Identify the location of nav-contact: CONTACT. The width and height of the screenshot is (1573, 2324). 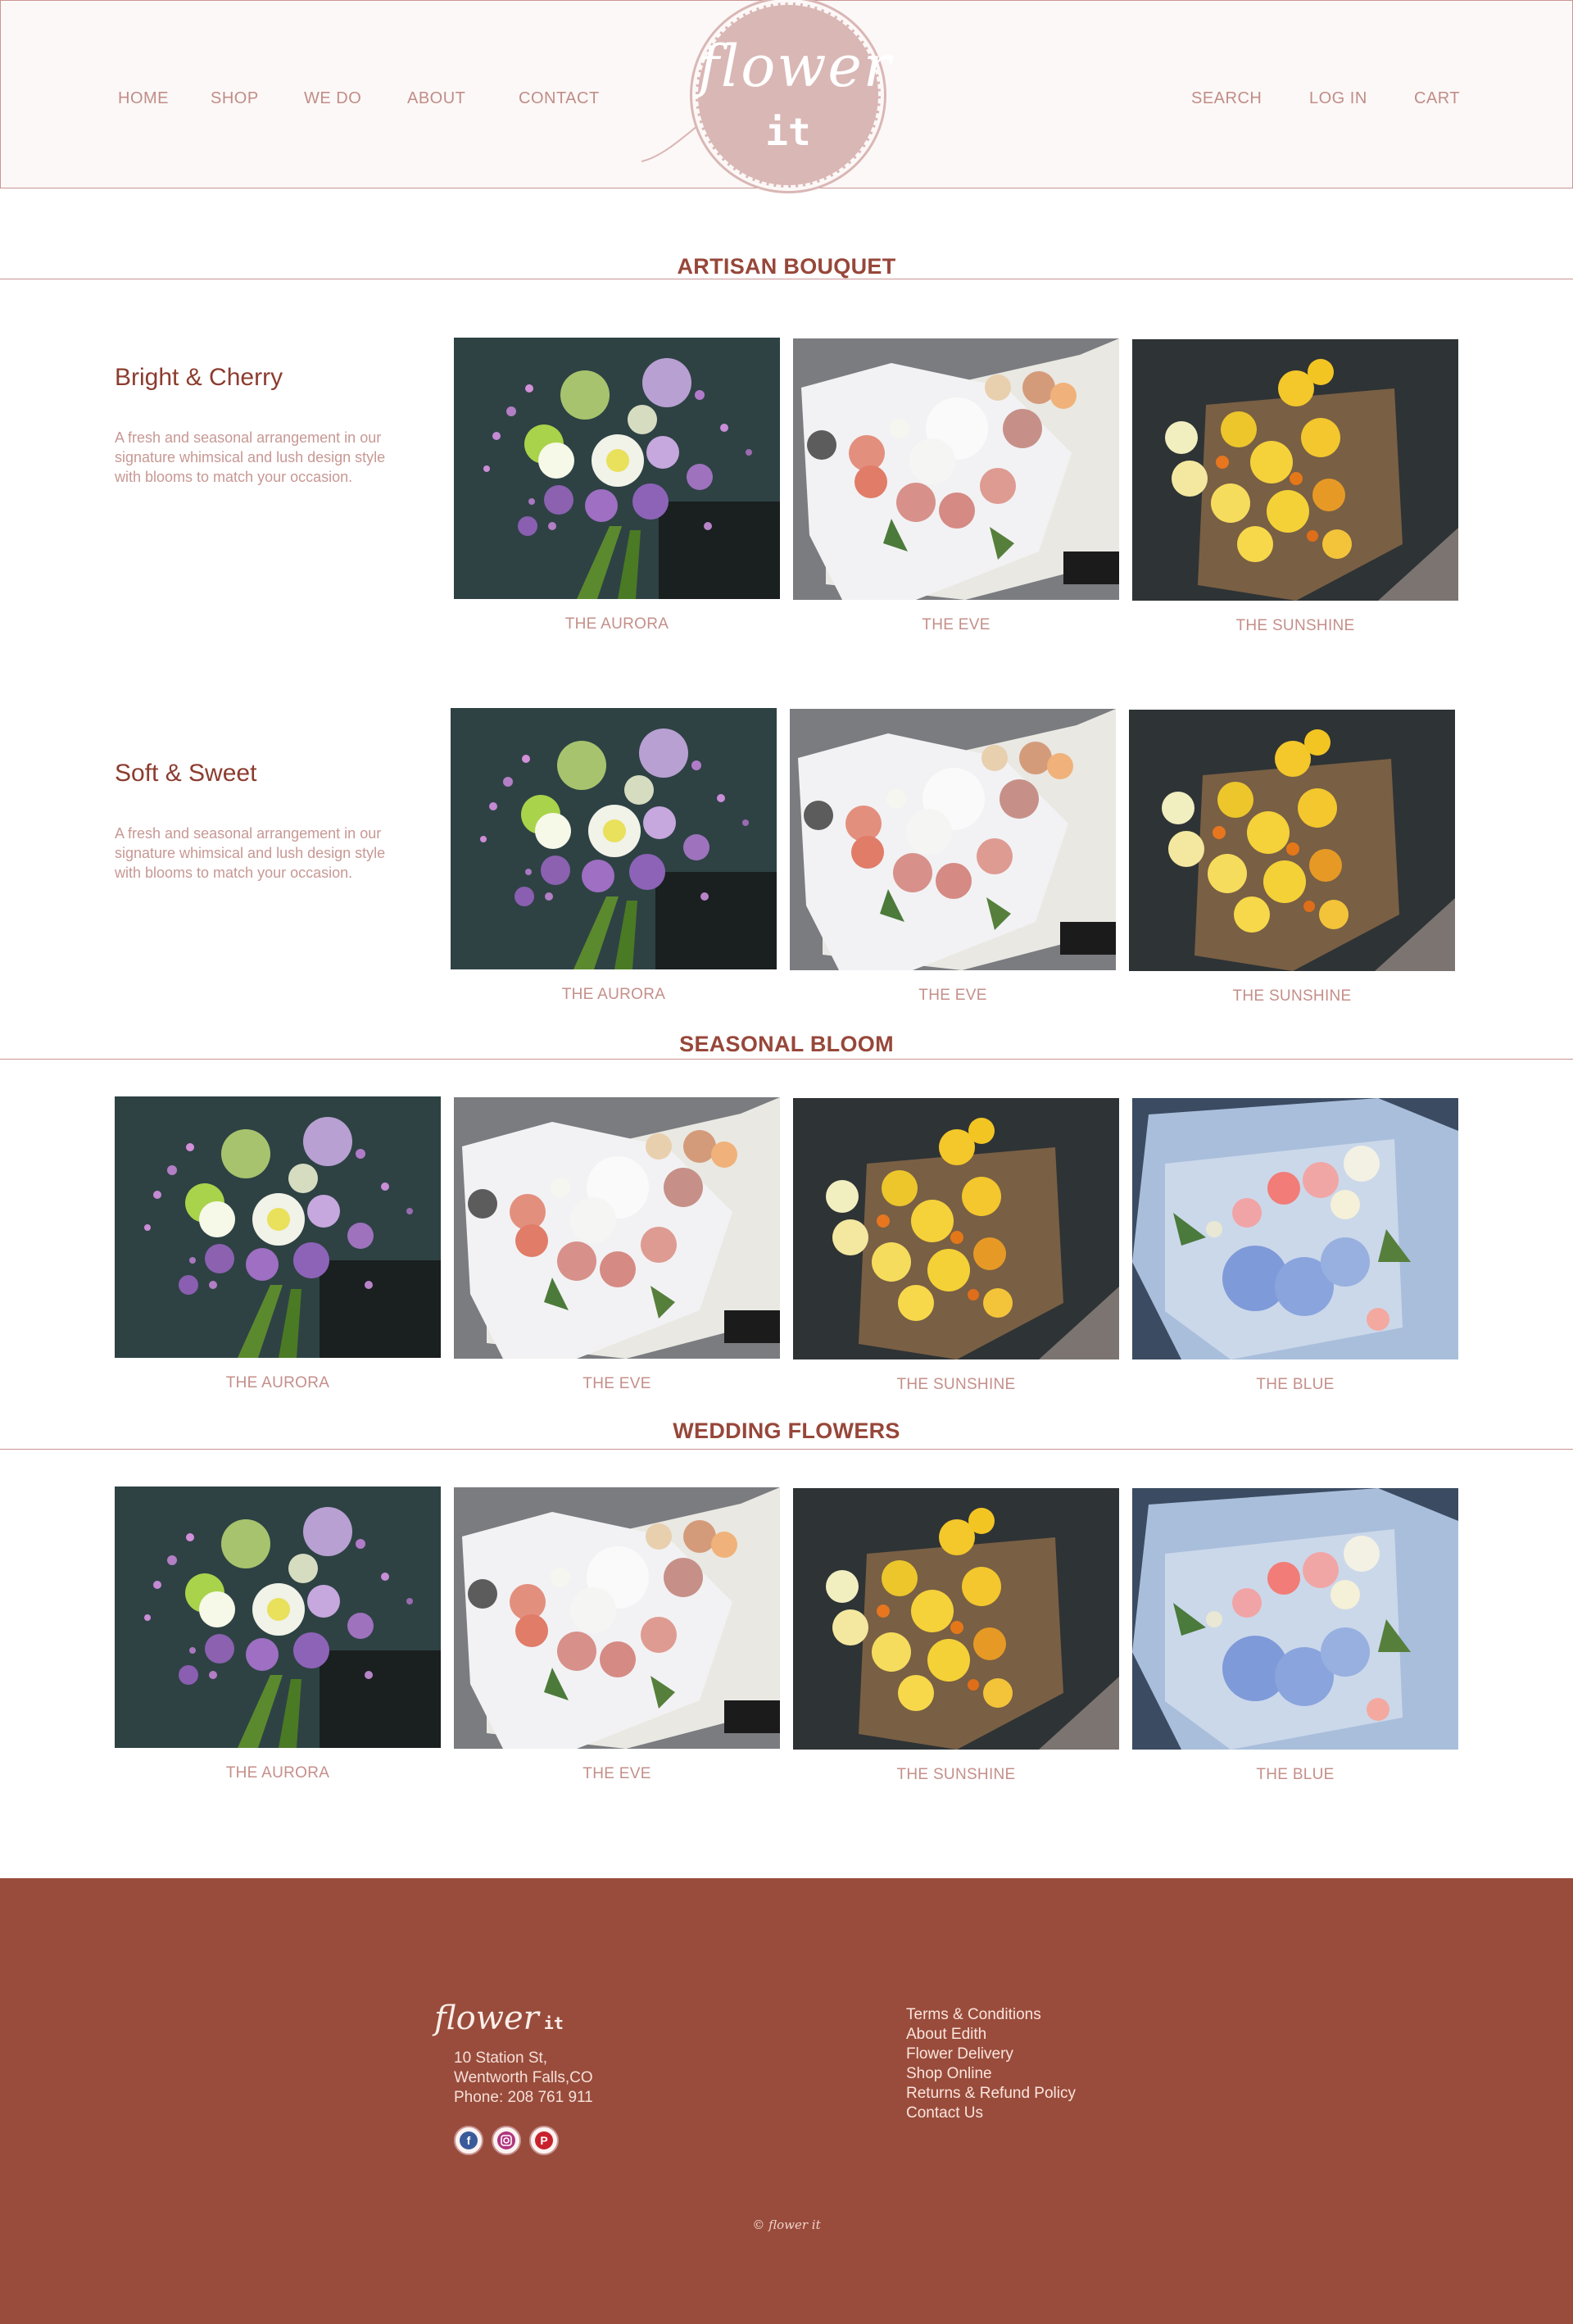
(559, 98).